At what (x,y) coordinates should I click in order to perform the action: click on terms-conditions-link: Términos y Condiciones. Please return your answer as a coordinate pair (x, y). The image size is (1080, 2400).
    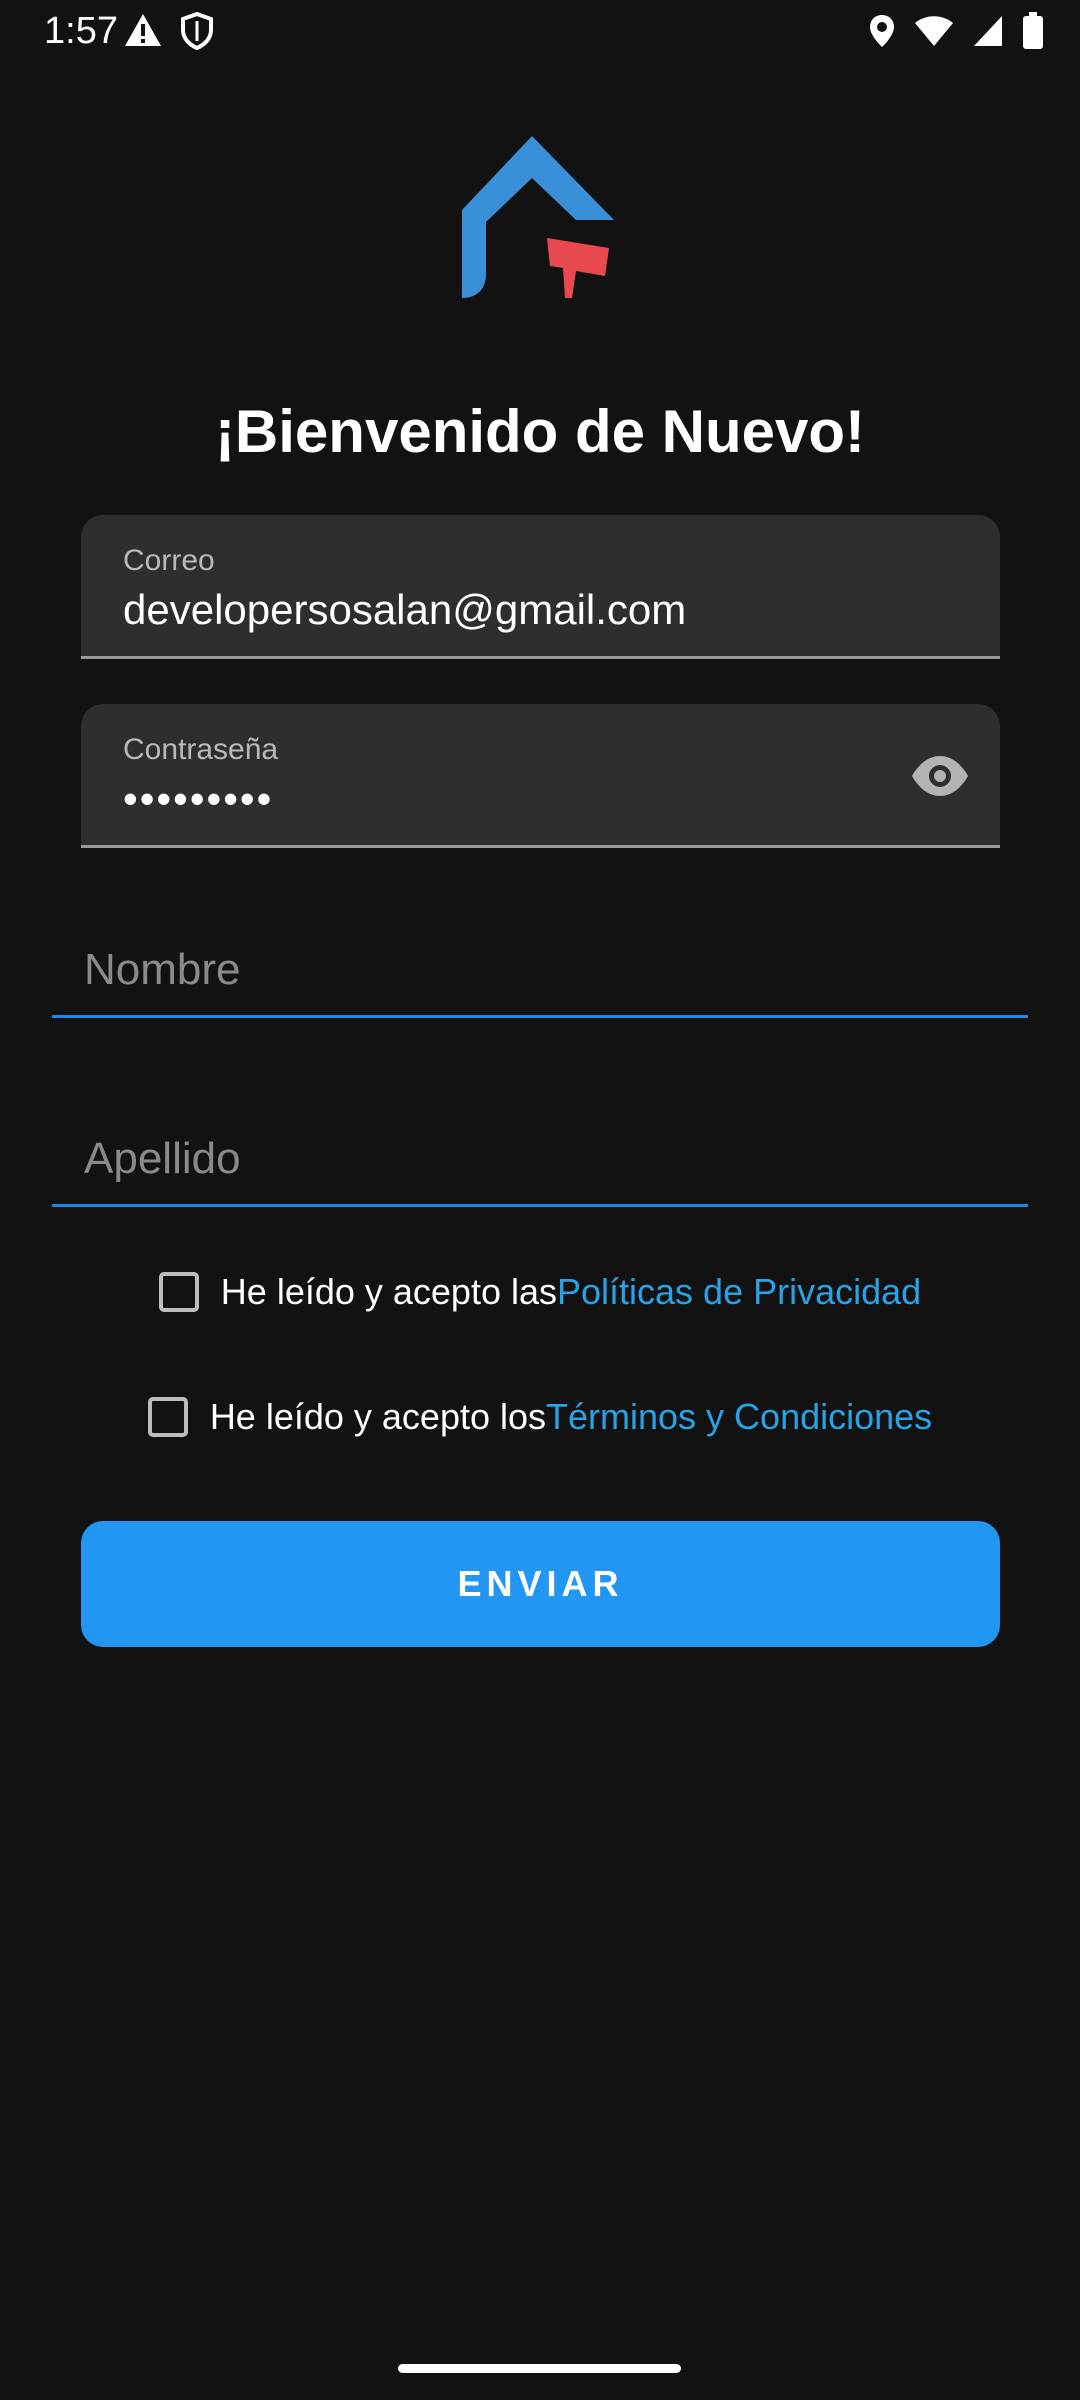
    Looking at the image, I should click on (739, 1417).